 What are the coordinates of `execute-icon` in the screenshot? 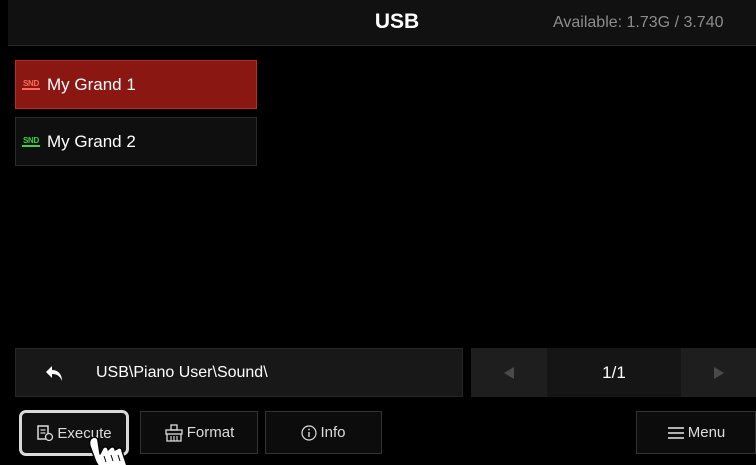 It's located at (45, 433).